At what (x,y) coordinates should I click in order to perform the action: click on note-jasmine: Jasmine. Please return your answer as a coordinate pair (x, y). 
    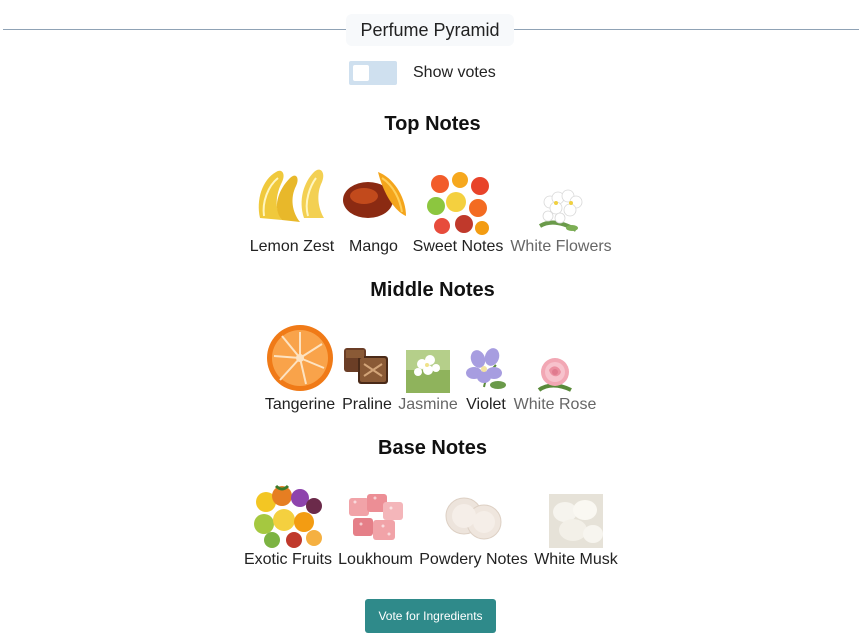
    Looking at the image, I should click on (428, 369).